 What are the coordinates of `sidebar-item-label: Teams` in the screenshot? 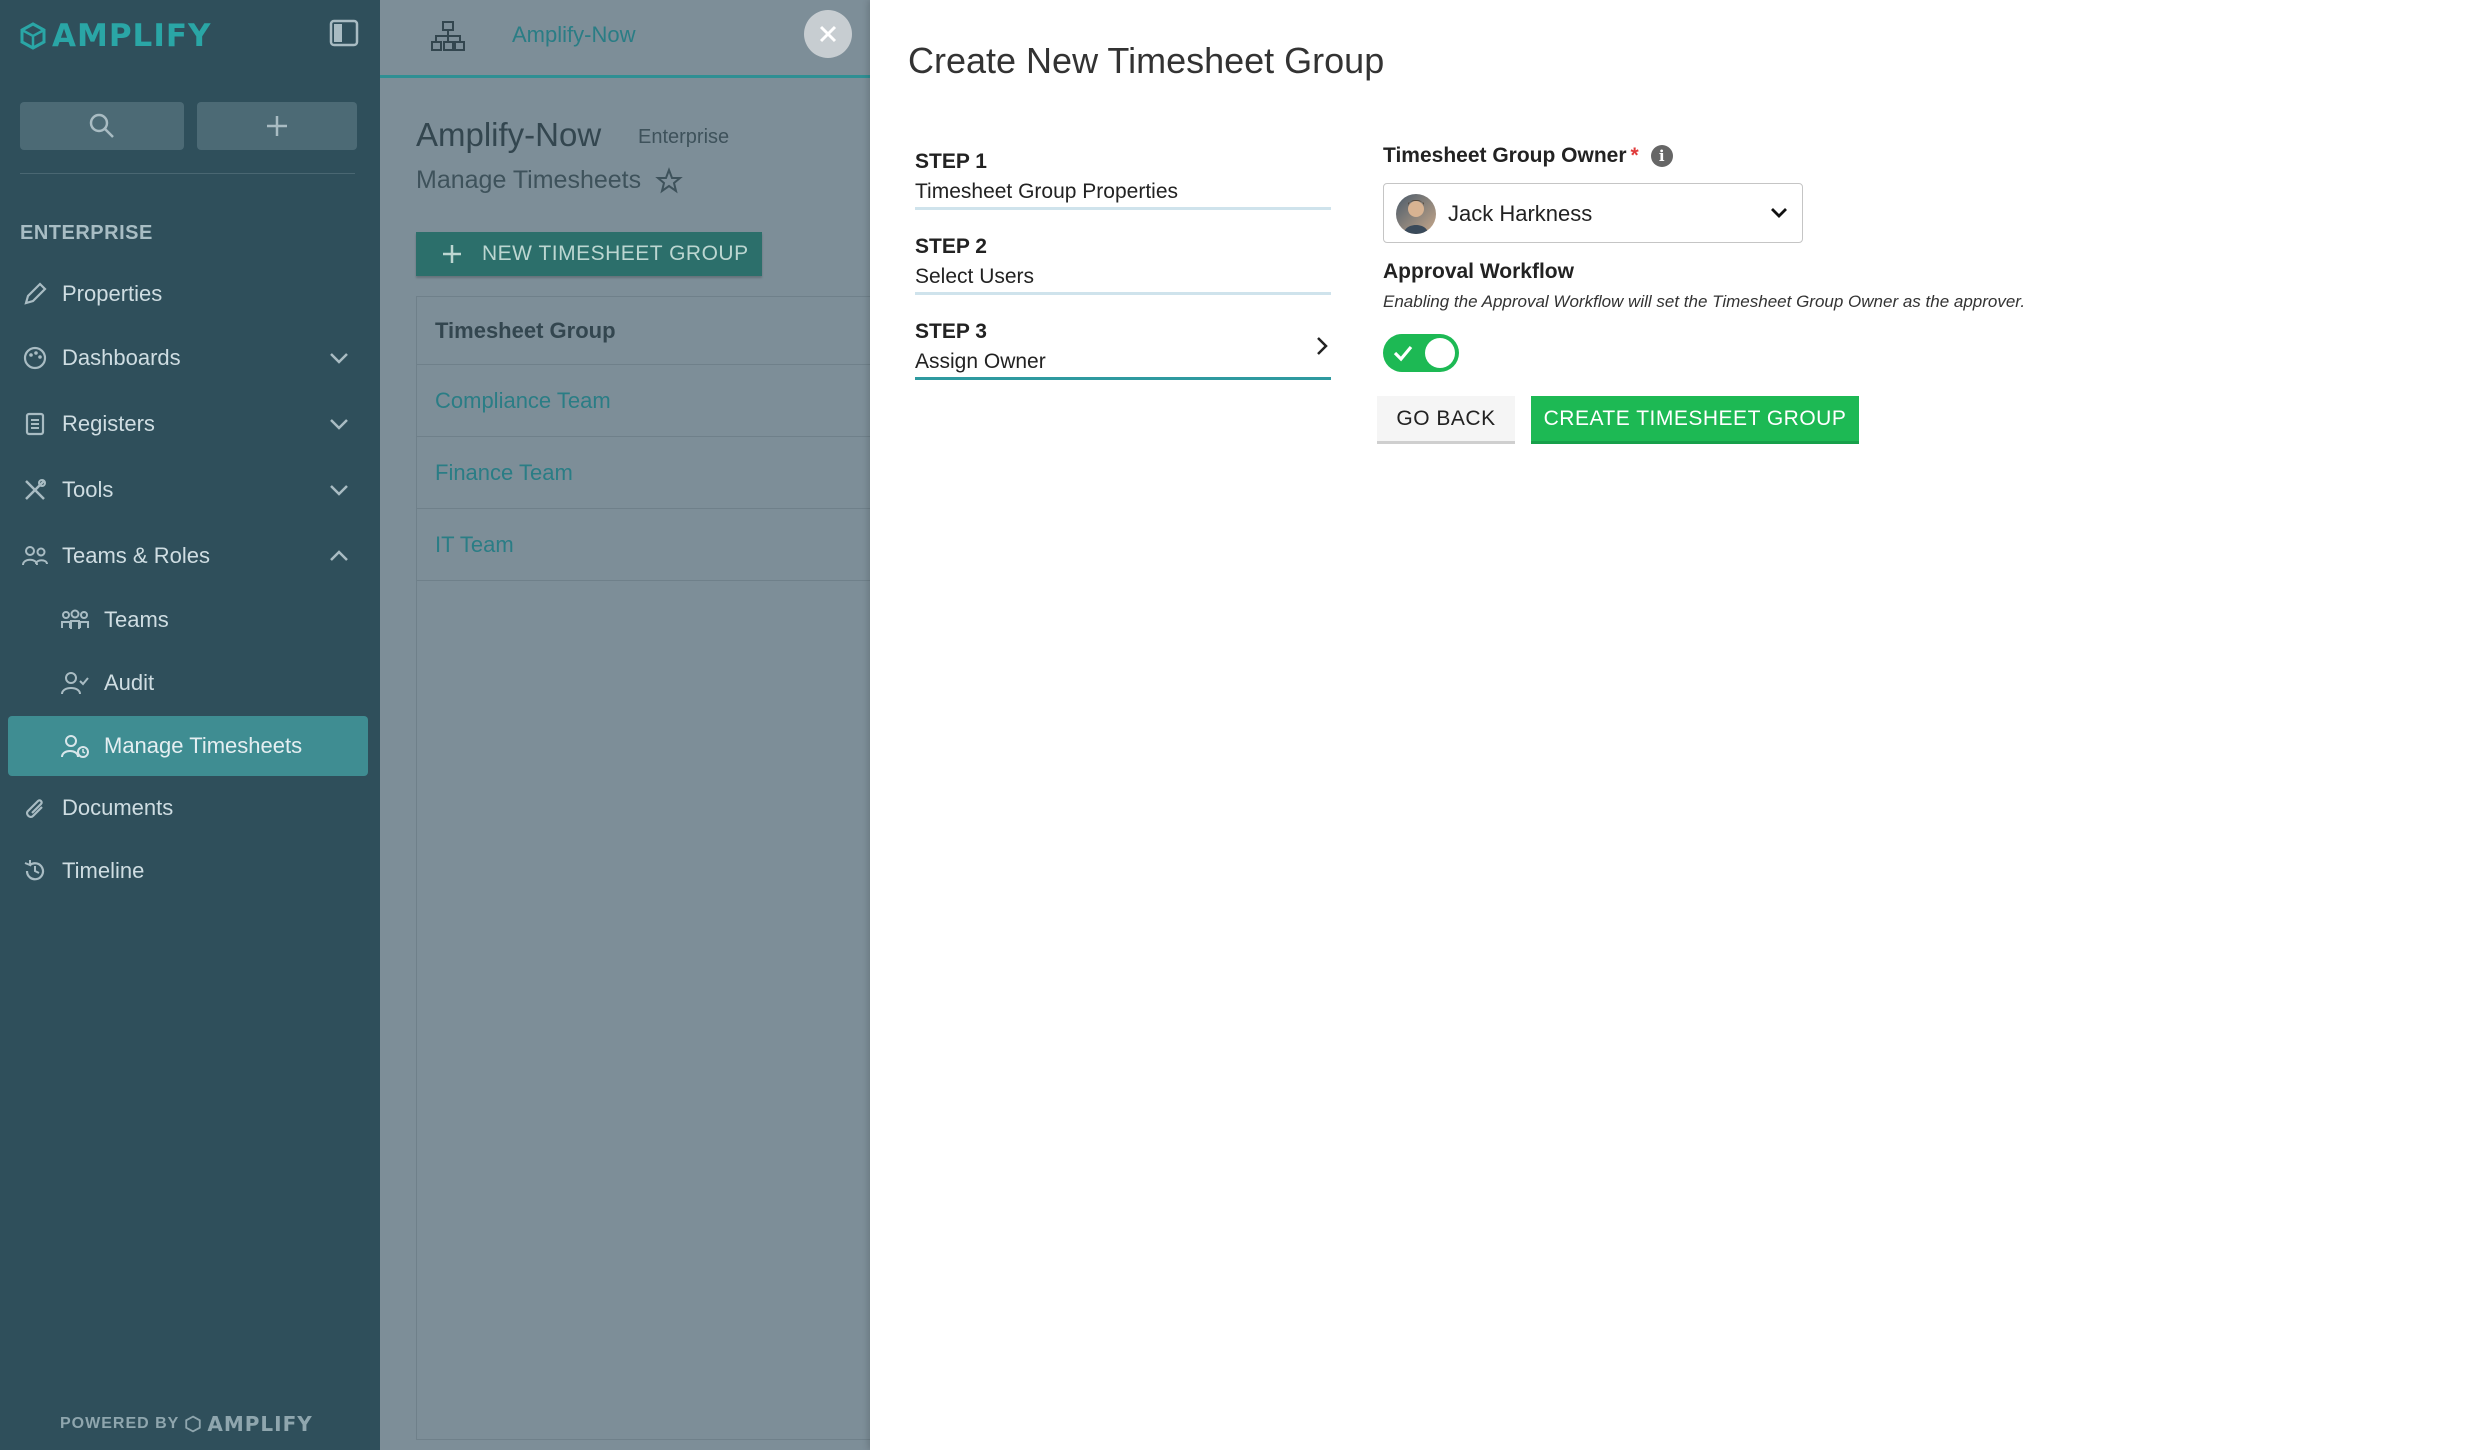 It's located at (136, 619).